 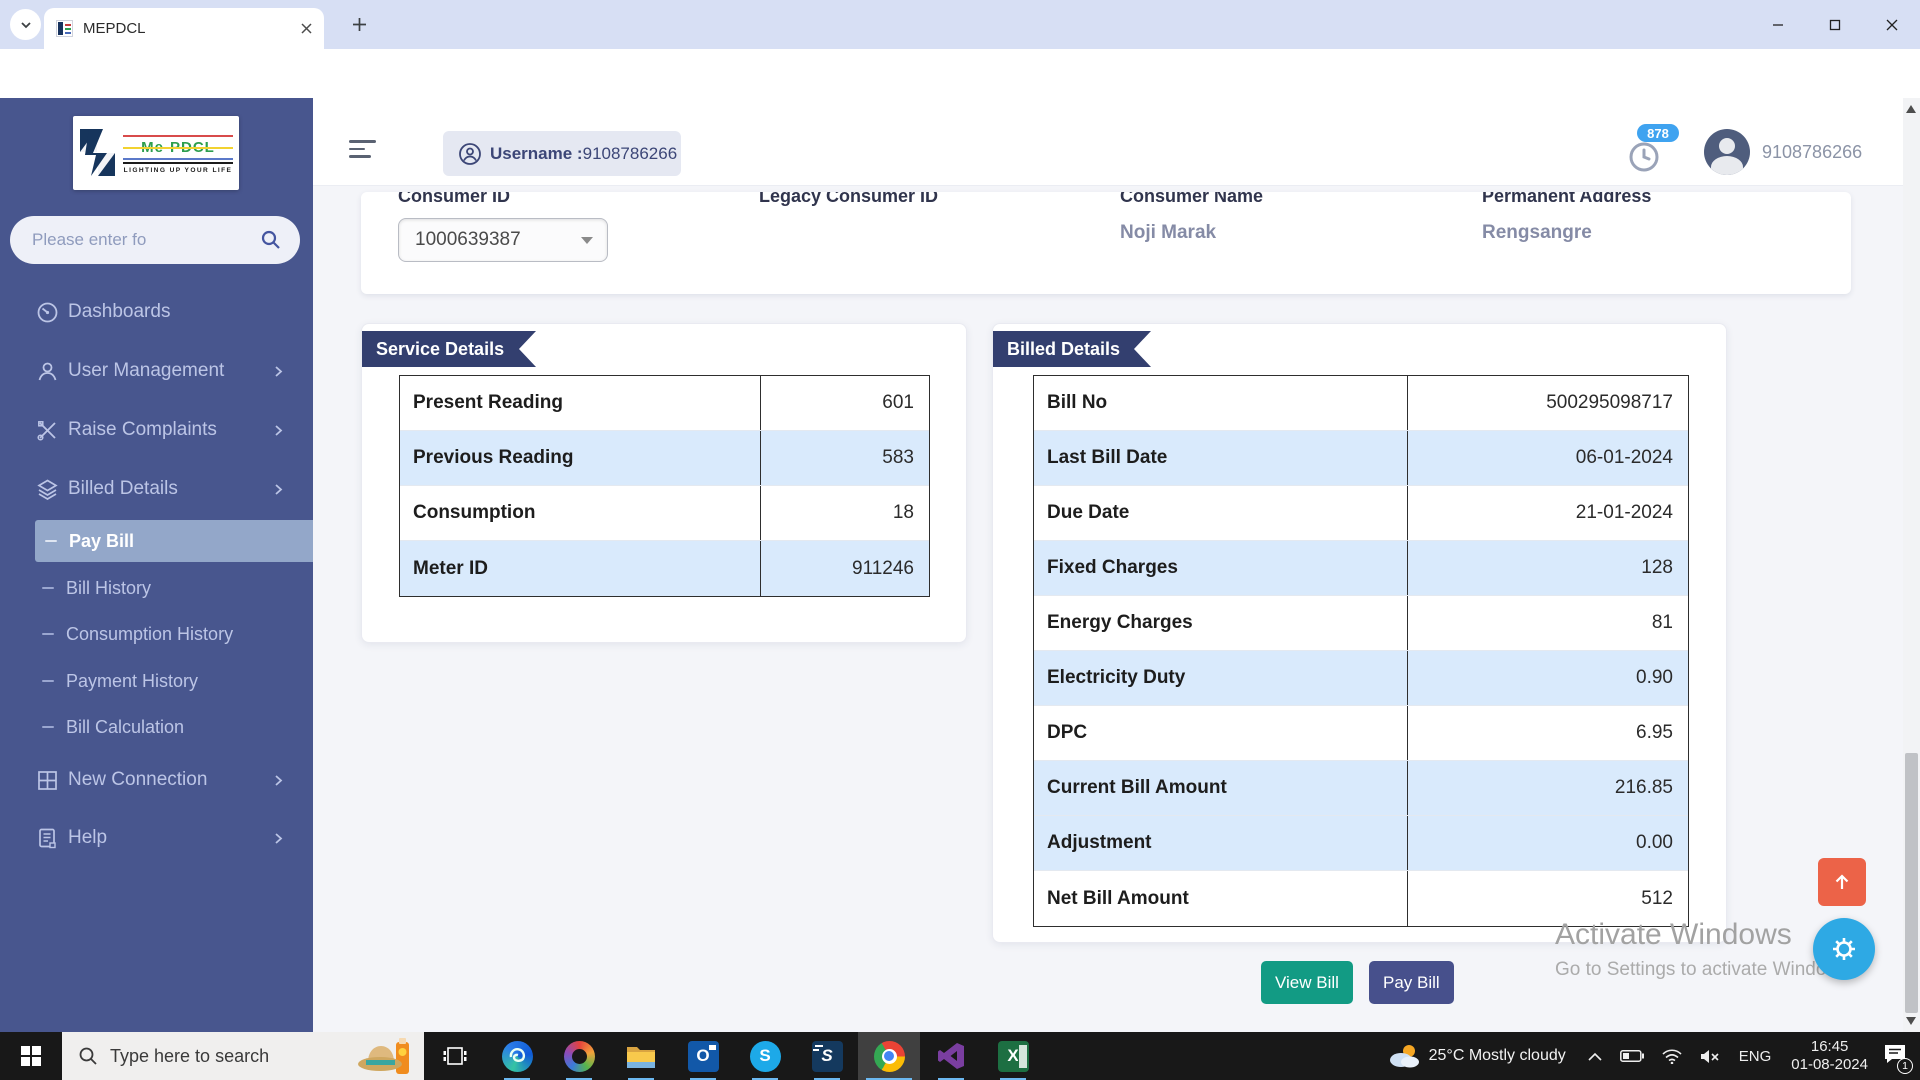 What do you see at coordinates (1517, 1055) in the screenshot?
I see `weather-desc: Mostly cloudy` at bounding box center [1517, 1055].